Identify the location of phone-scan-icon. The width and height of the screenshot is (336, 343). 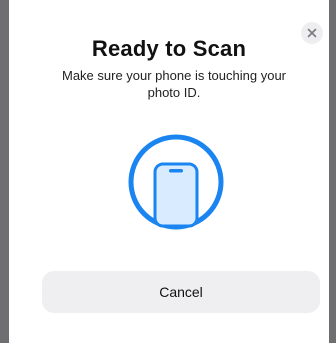
(176, 182).